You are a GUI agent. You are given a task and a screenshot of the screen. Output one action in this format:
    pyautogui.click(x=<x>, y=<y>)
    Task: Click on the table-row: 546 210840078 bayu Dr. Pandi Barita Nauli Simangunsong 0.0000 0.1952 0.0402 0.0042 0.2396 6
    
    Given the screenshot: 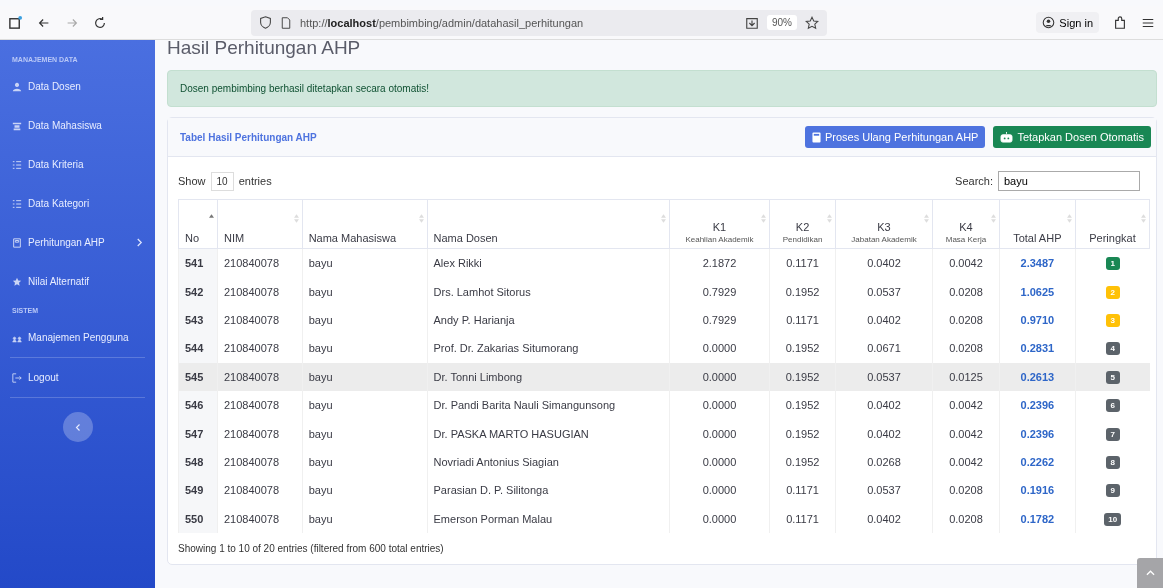 What is the action you would take?
    pyautogui.click(x=664, y=405)
    